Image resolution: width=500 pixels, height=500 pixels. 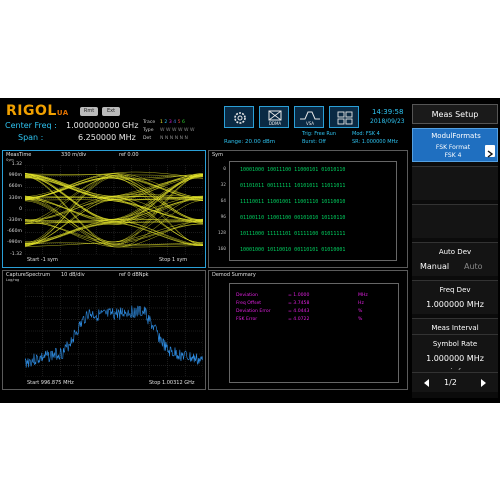 I want to click on span-label: Span :, so click(x=31, y=137).